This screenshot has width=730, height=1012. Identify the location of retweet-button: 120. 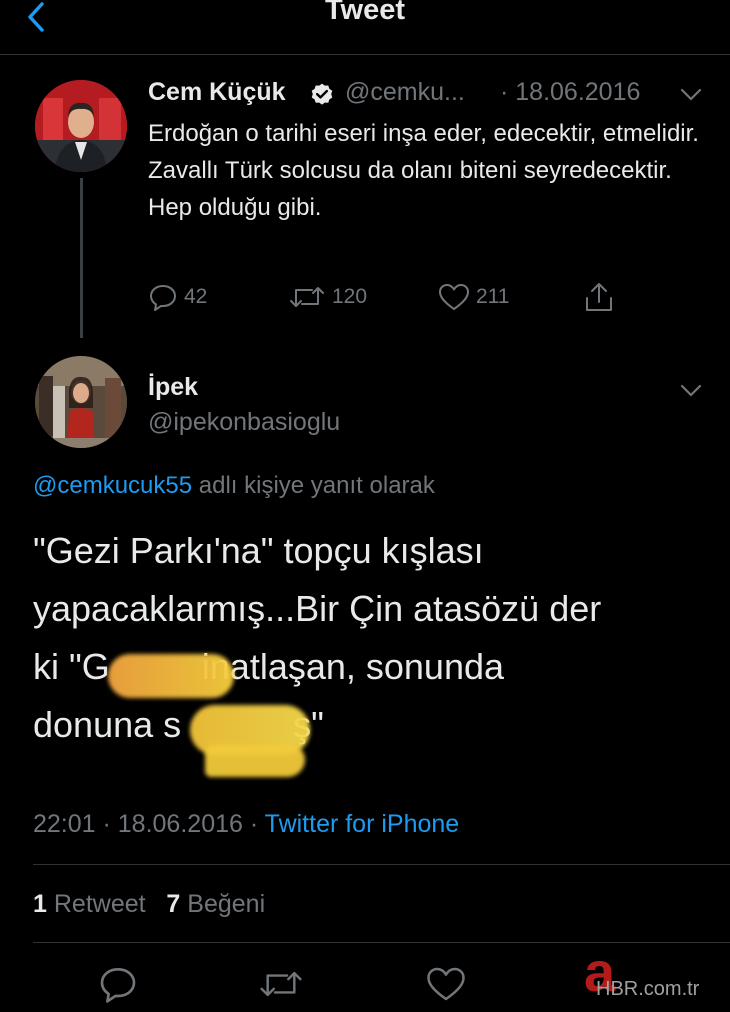
(327, 297).